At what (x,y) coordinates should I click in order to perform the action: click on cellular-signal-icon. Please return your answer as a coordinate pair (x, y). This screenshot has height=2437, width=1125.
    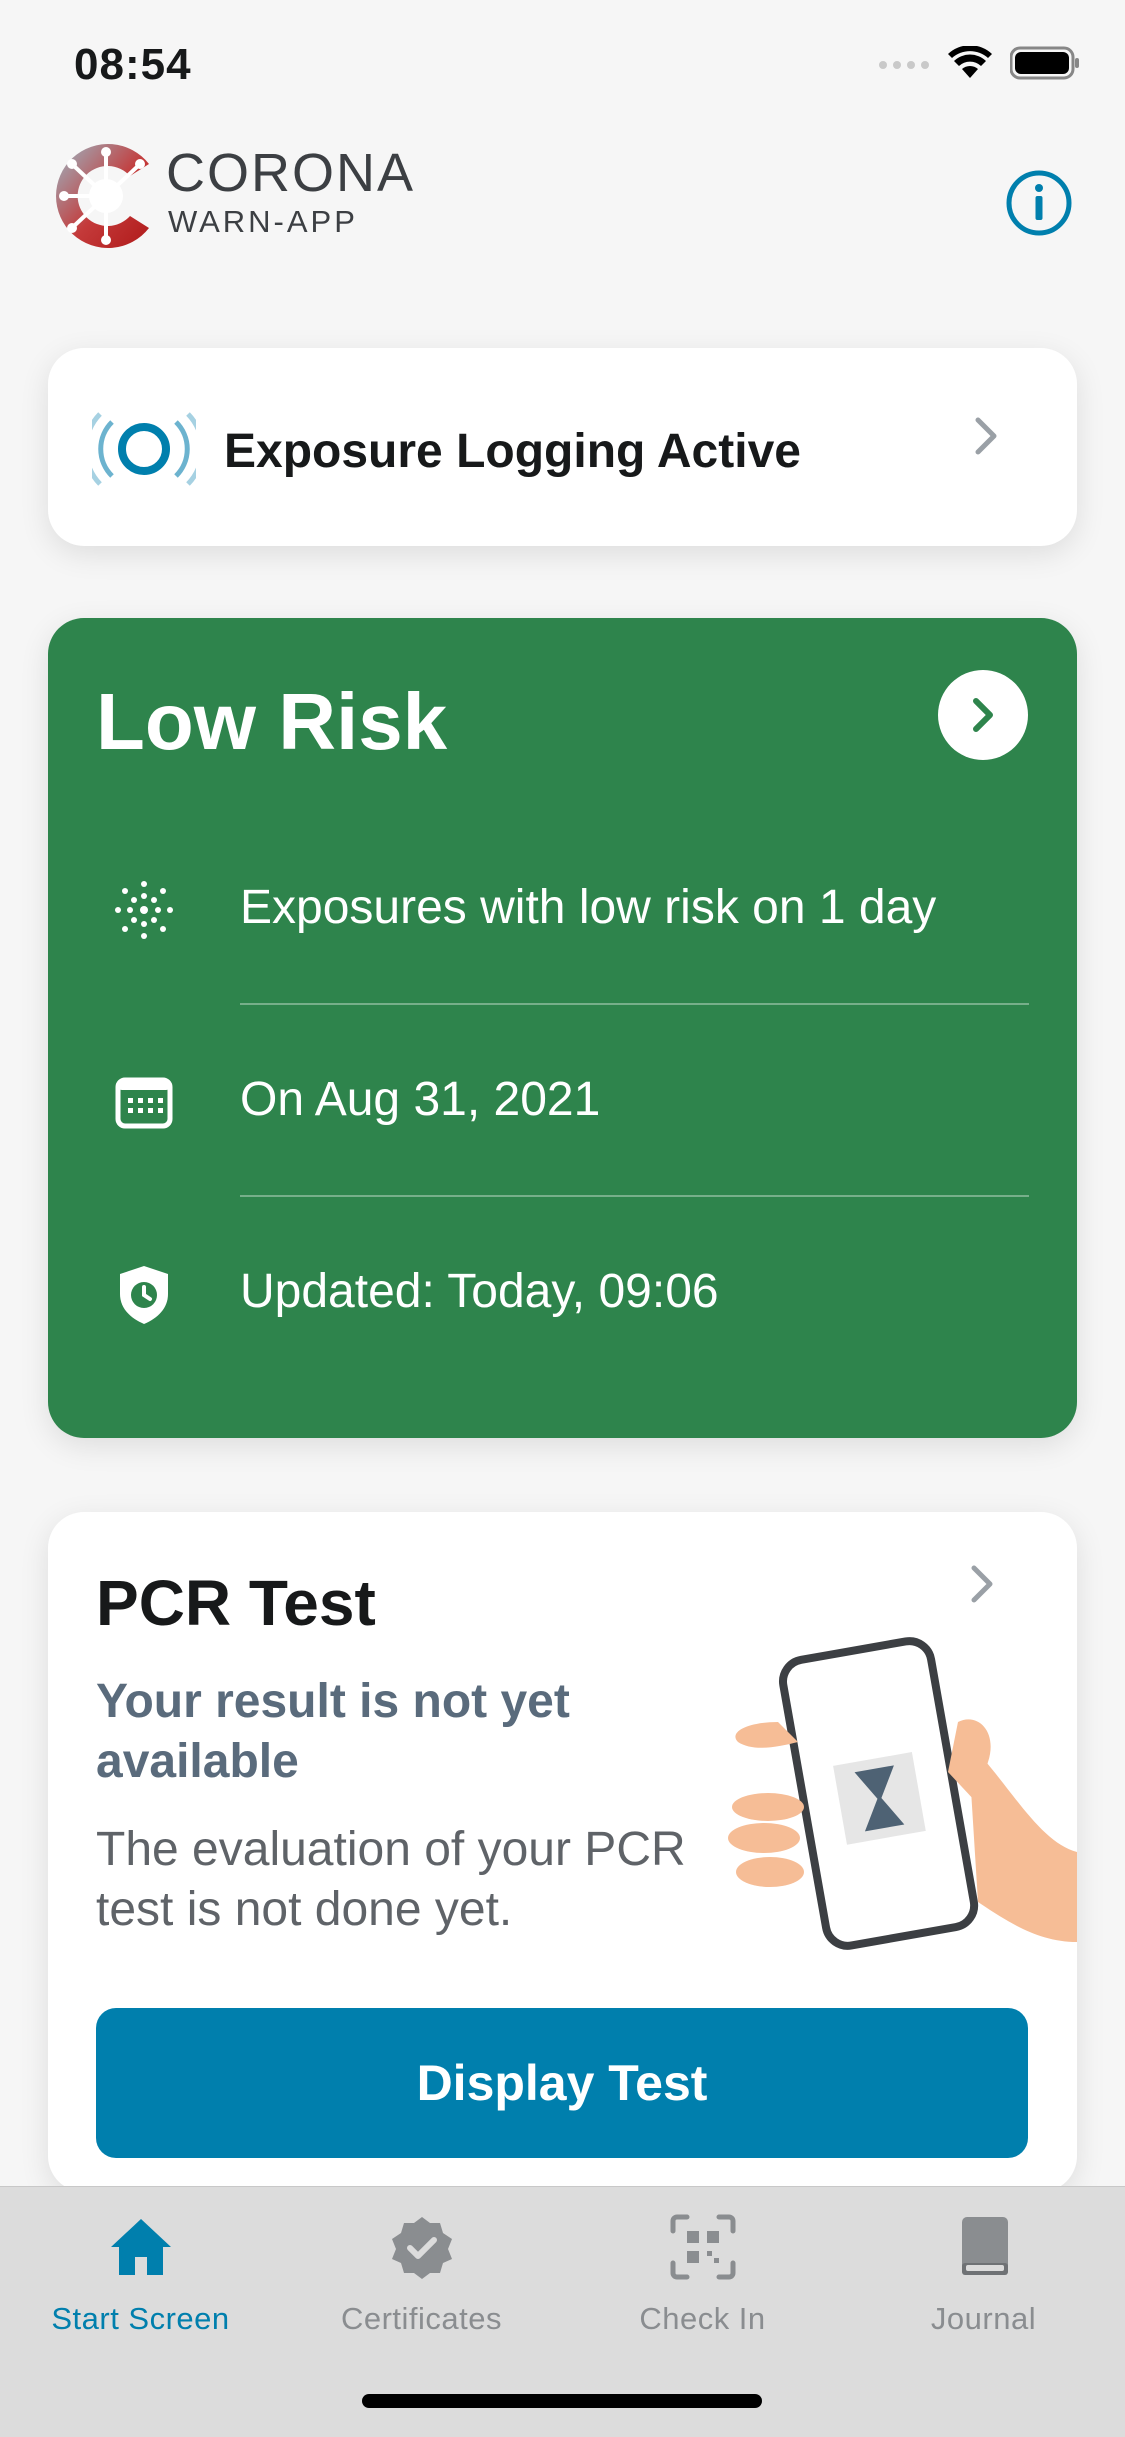
    Looking at the image, I should click on (904, 65).